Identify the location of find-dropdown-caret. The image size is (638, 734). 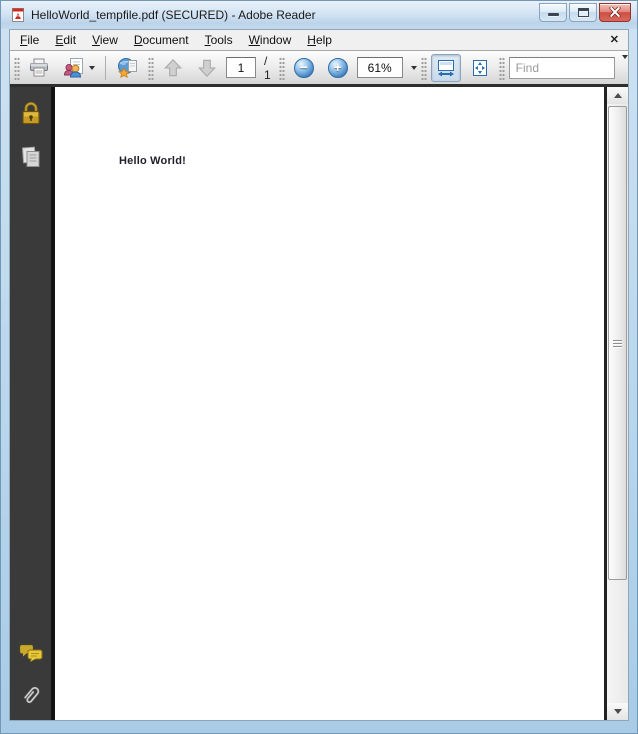
(624, 65).